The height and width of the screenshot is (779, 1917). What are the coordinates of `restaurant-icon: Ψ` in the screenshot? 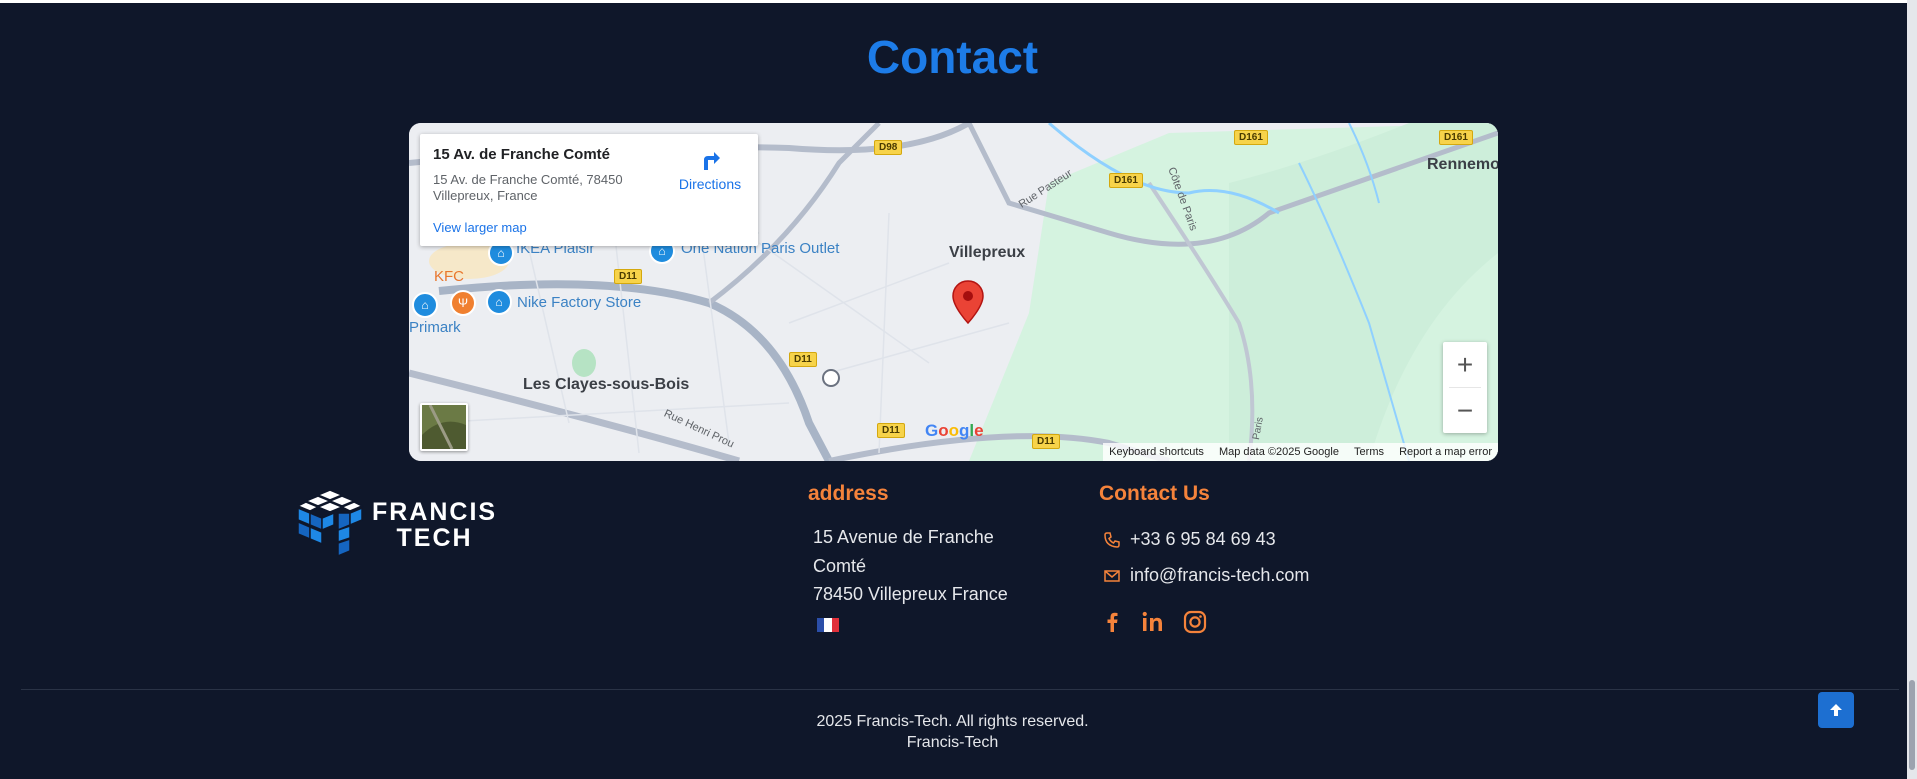 It's located at (463, 303).